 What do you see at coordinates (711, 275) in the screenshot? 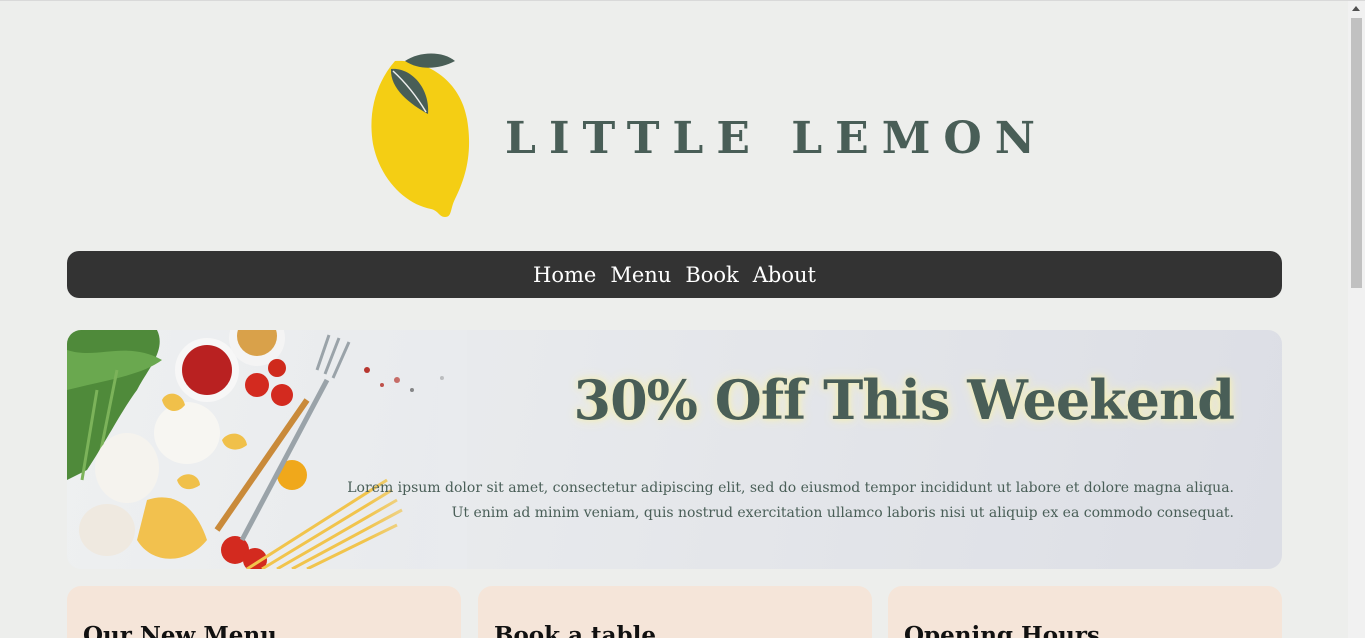
I see `nav-link-book: Book` at bounding box center [711, 275].